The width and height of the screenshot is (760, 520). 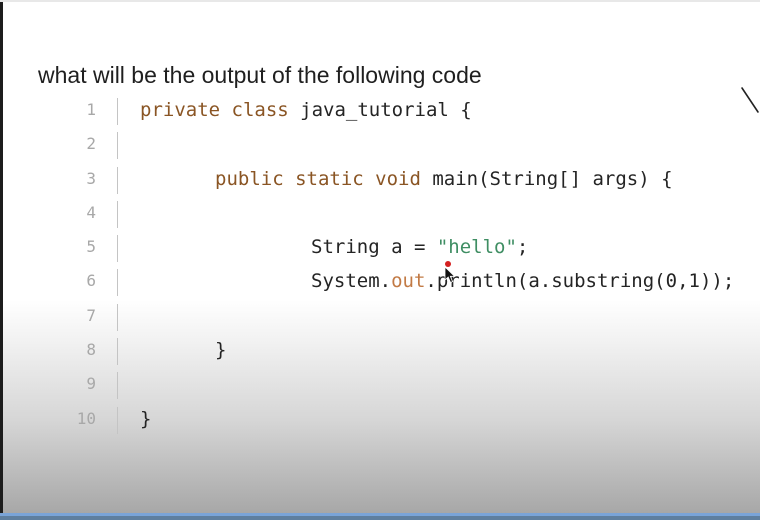 What do you see at coordinates (408, 281) in the screenshot?
I see `code-token-fld: out` at bounding box center [408, 281].